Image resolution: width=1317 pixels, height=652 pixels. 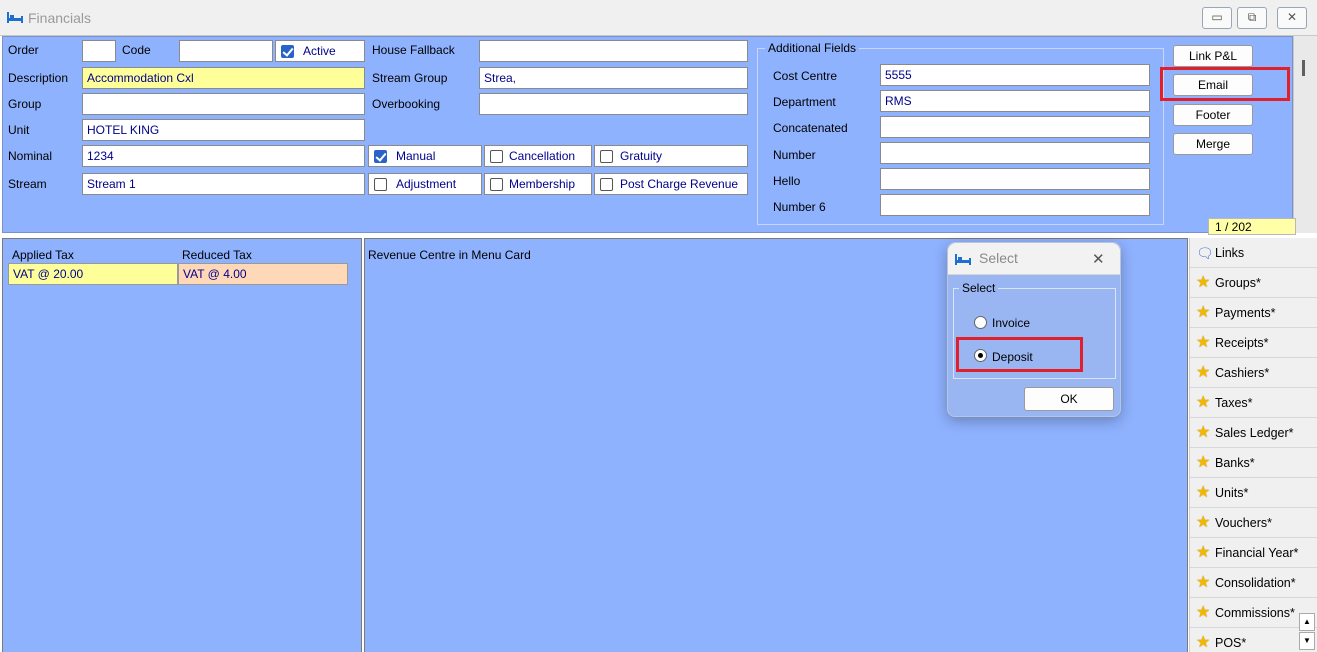 I want to click on footer-button: Footer, so click(x=1213, y=115).